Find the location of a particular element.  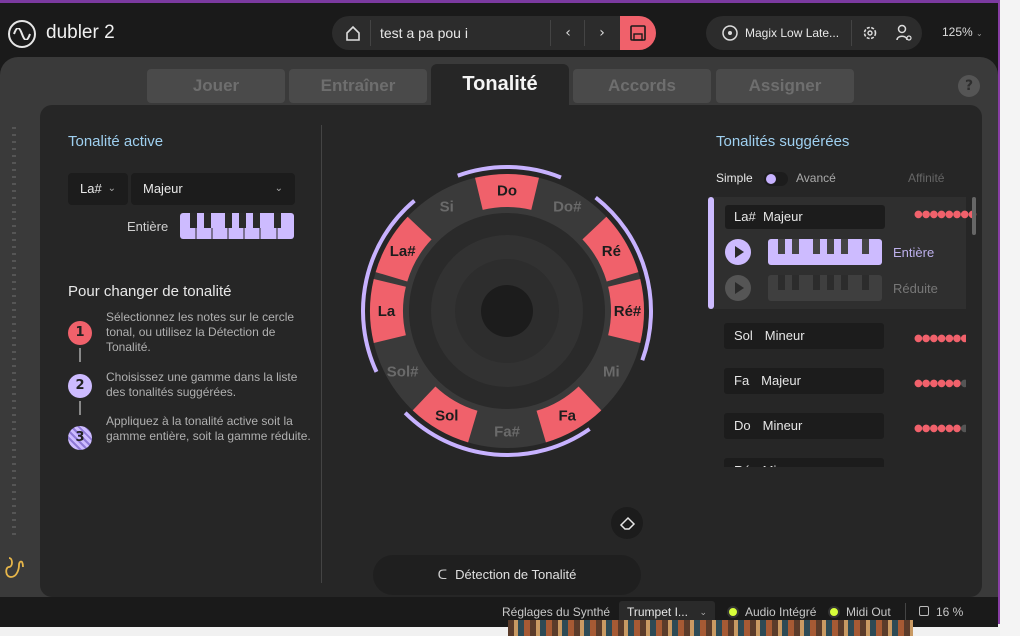

wheel-note-segment: Fa# is located at coordinates (507, 432).